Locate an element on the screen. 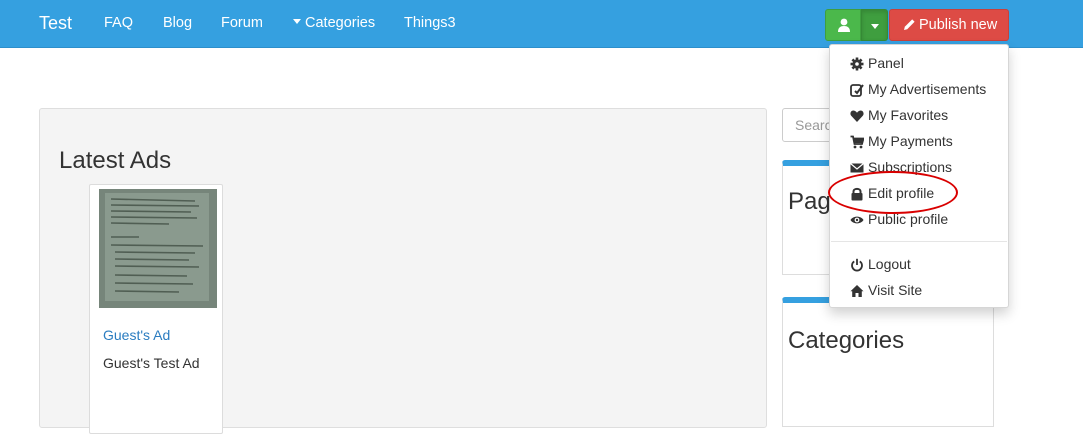 The height and width of the screenshot is (434, 1083). site-brand: Test is located at coordinates (55, 23).